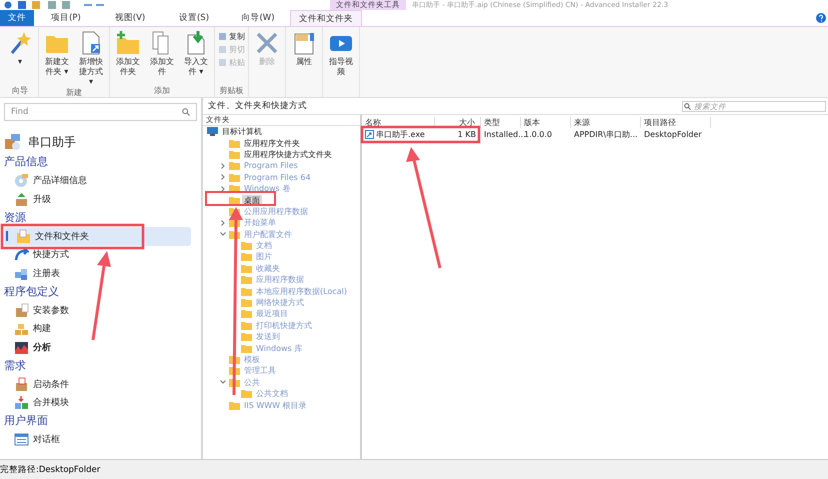  I want to click on column-header: 来源, so click(606, 122).